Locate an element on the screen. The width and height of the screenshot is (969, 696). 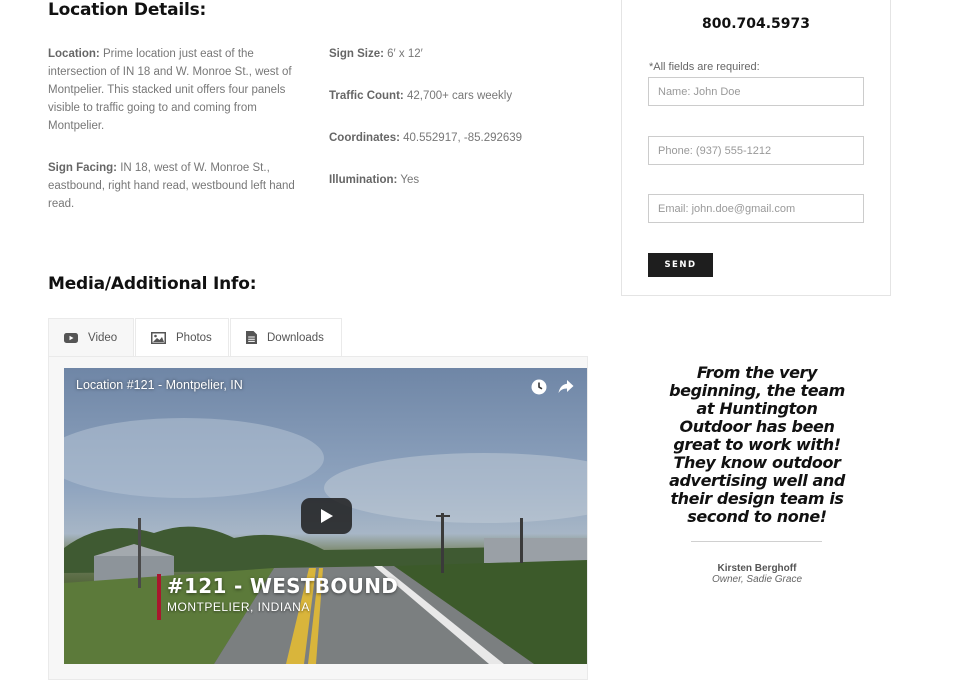
tab-downloads-label: Downloads is located at coordinates (295, 337).